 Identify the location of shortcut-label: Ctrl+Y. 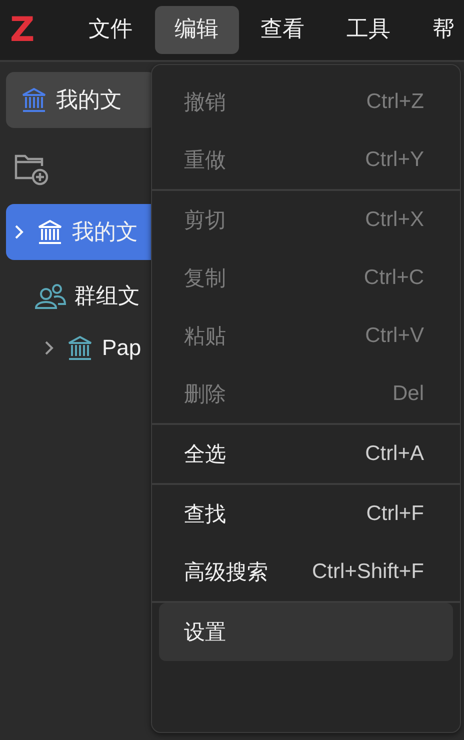
(394, 160).